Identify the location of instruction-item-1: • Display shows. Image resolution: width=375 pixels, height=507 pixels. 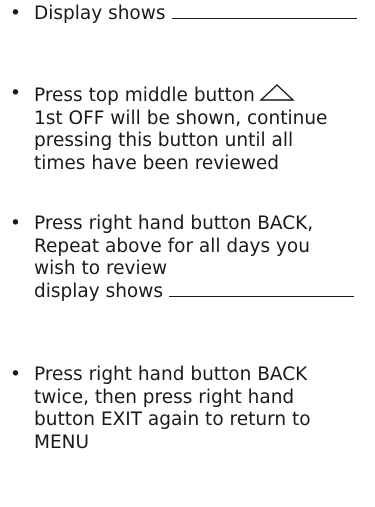
(191, 14).